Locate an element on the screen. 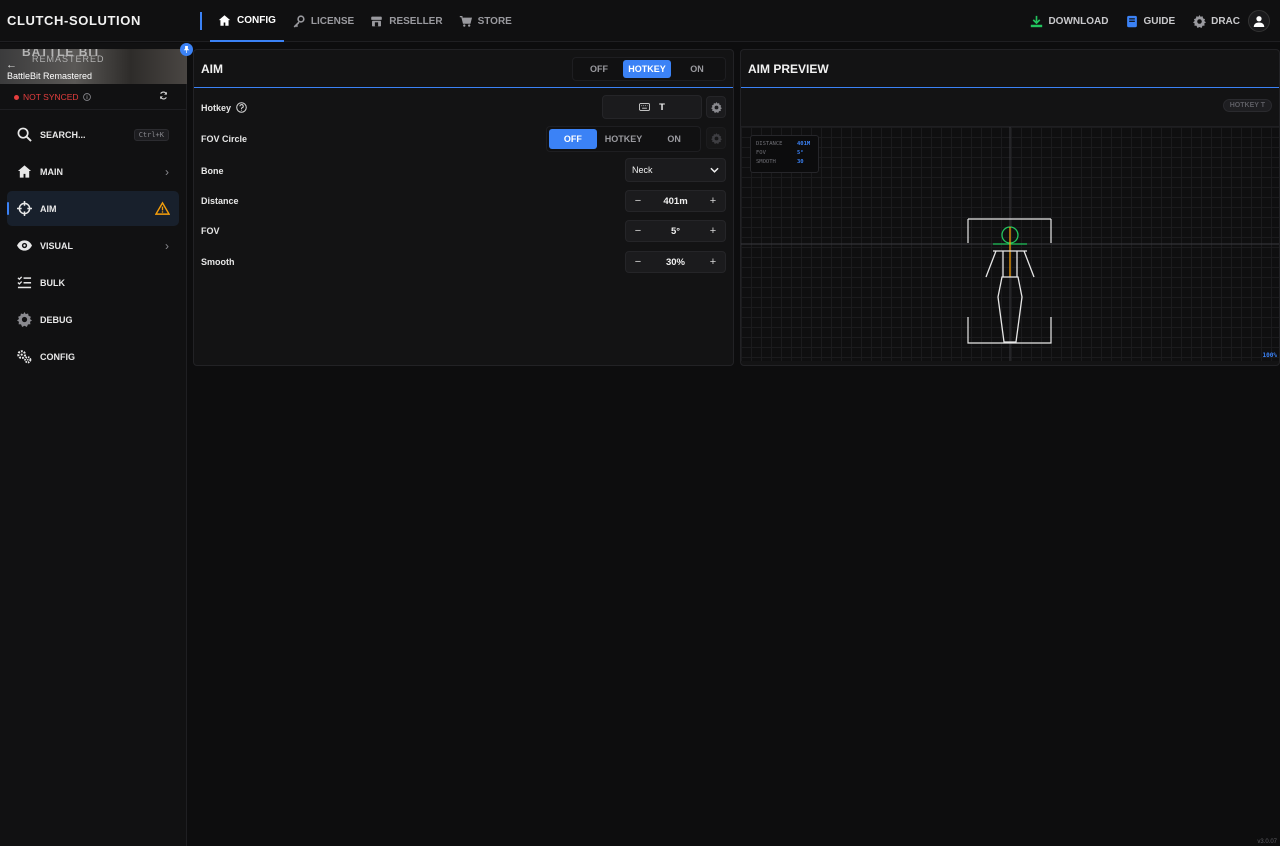  tab-store-label: STORE is located at coordinates (494, 21).